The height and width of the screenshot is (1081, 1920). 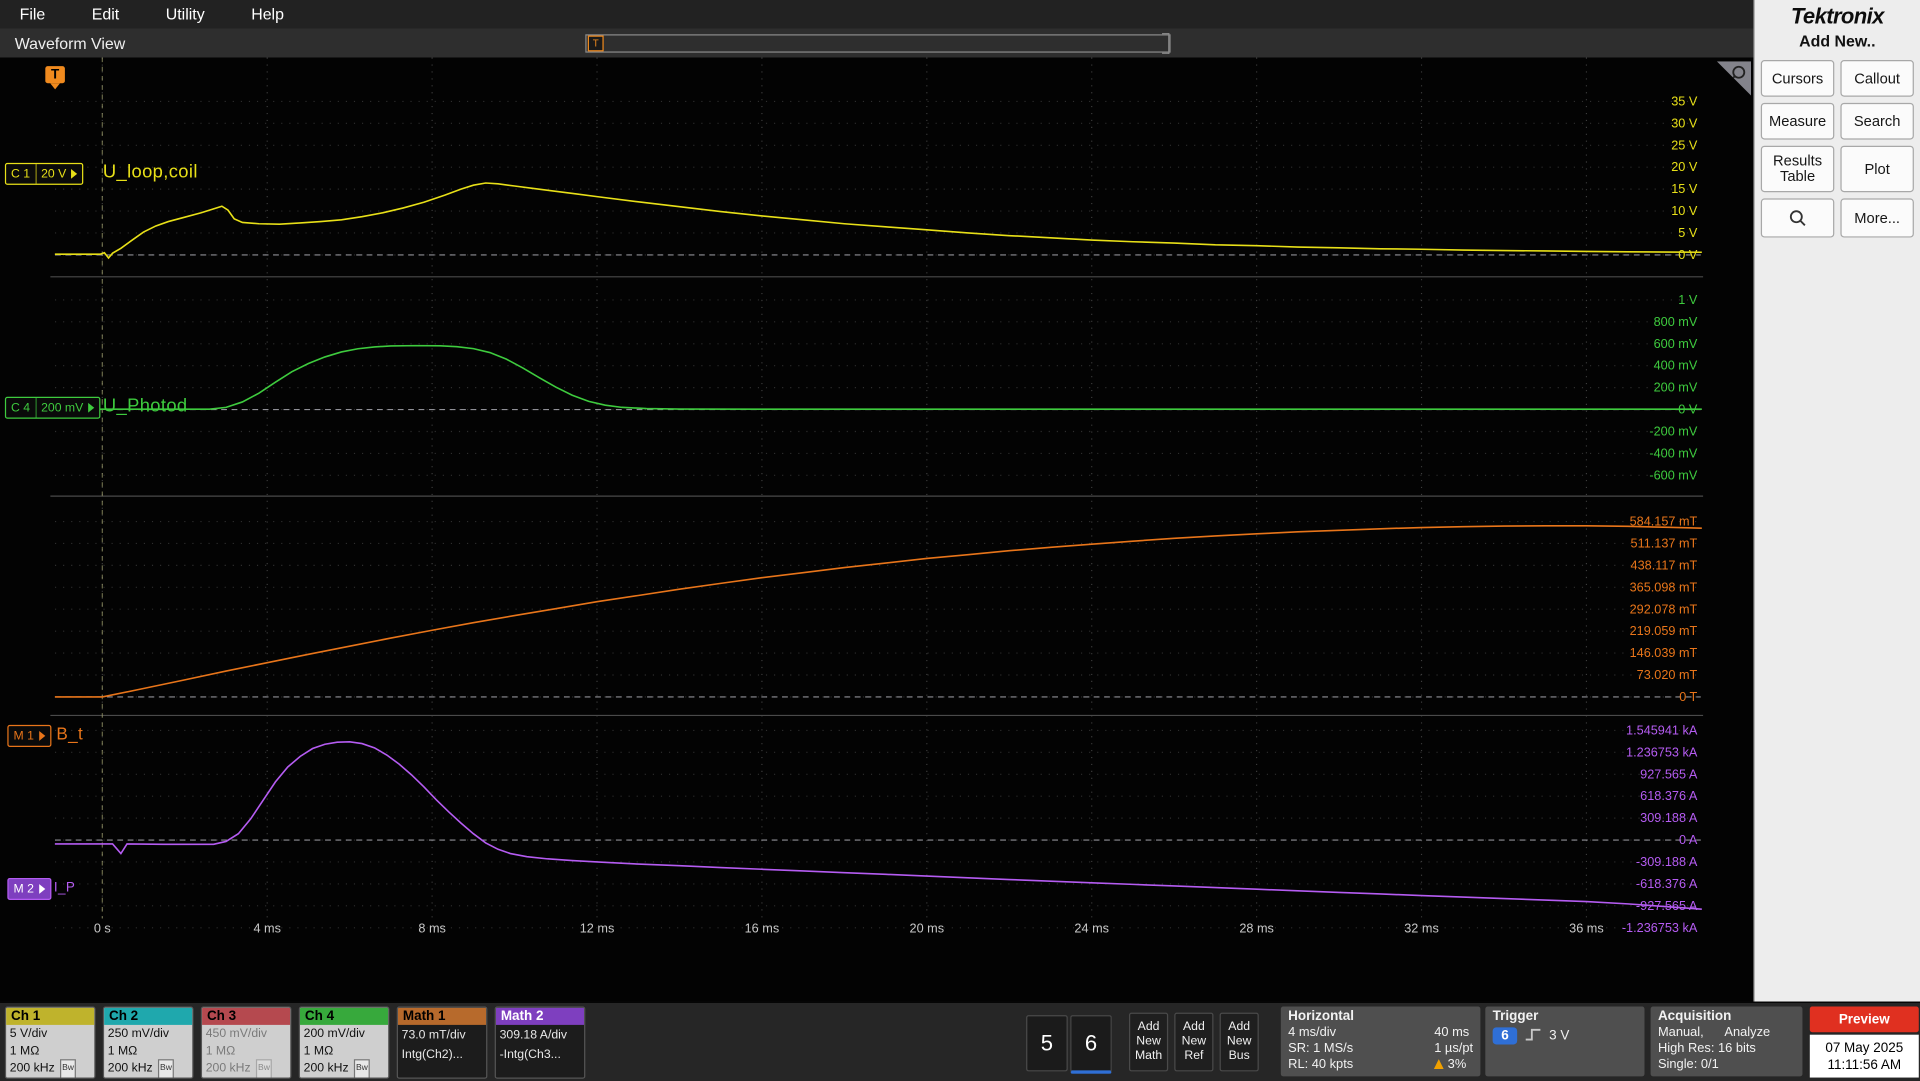 What do you see at coordinates (109, 14) in the screenshot?
I see `menu-edit: Edit` at bounding box center [109, 14].